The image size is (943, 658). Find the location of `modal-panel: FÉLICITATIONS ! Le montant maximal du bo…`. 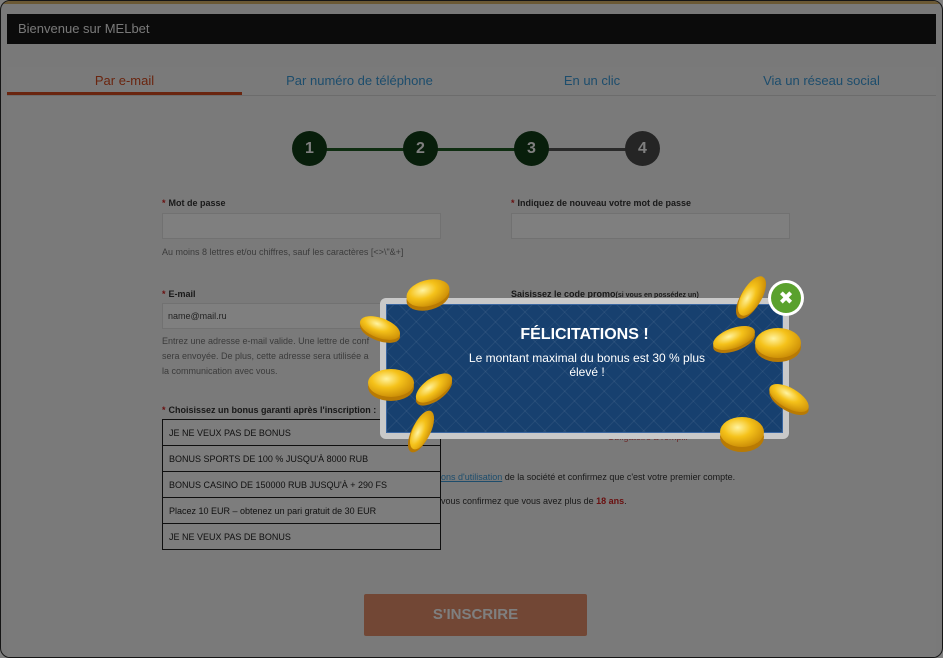

modal-panel: FÉLICITATIONS ! Le montant maximal du bo… is located at coordinates (584, 368).